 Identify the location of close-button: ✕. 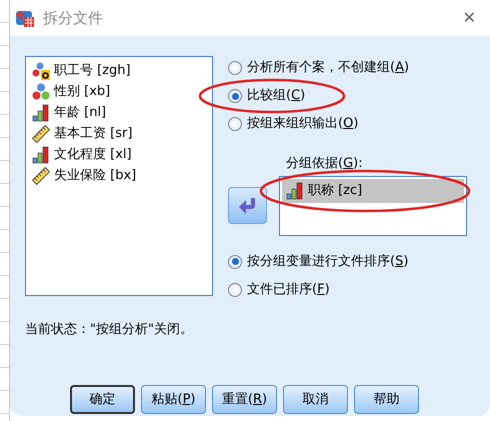
(469, 18).